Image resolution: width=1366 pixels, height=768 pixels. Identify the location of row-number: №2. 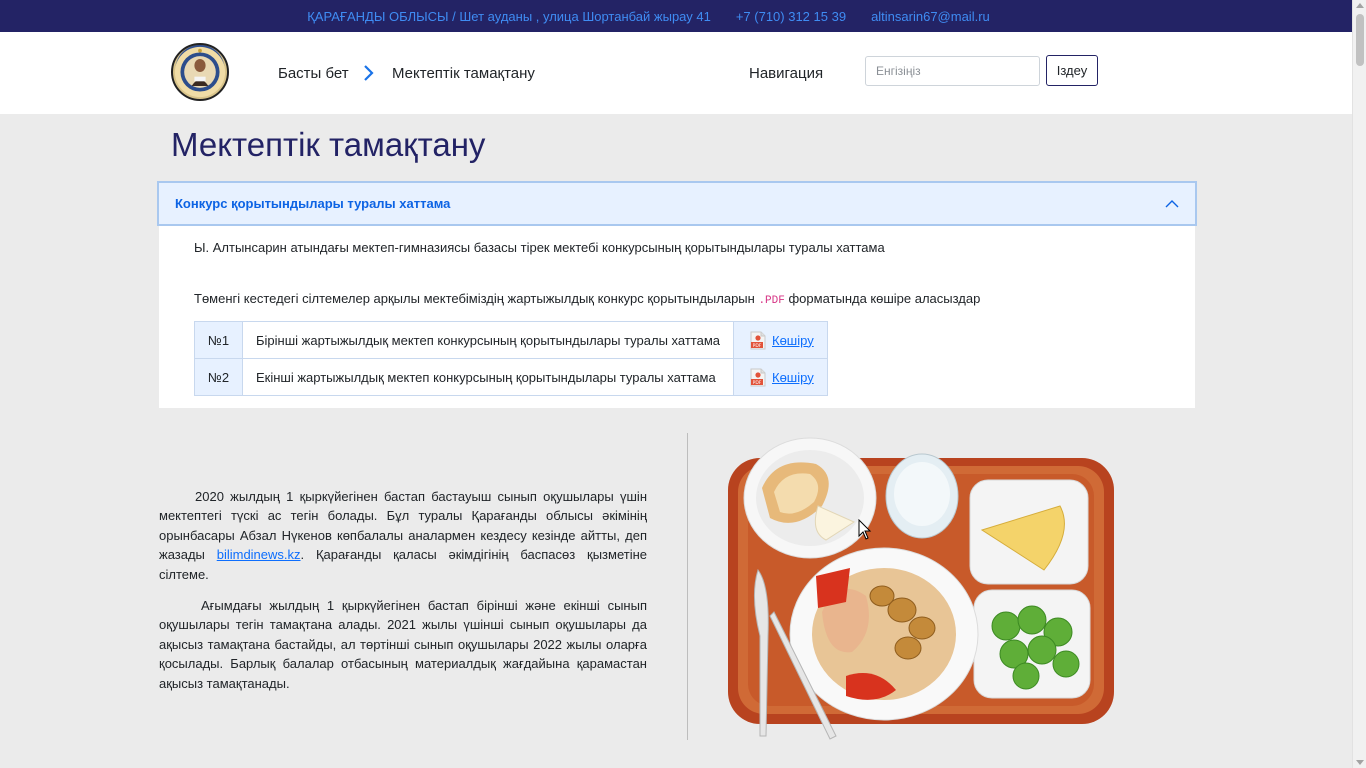
(218, 377).